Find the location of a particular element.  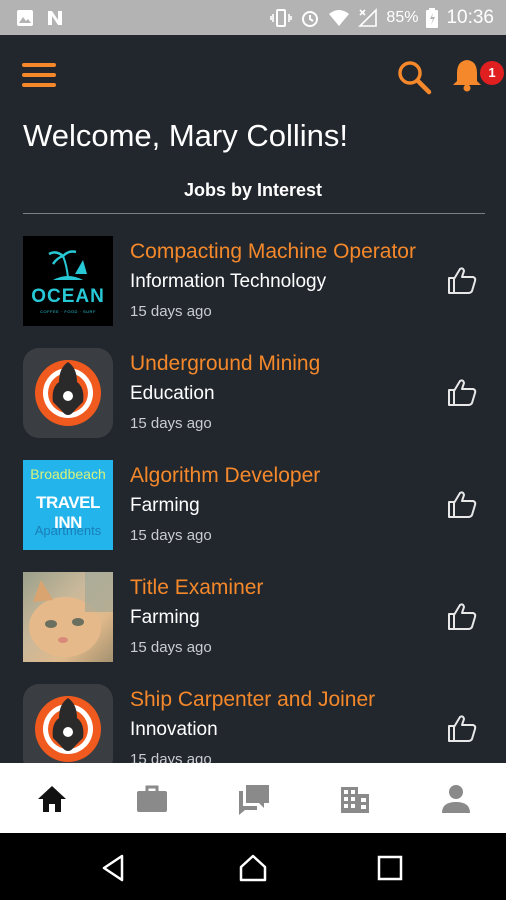

job-title: Underground Mining is located at coordinates (225, 364).